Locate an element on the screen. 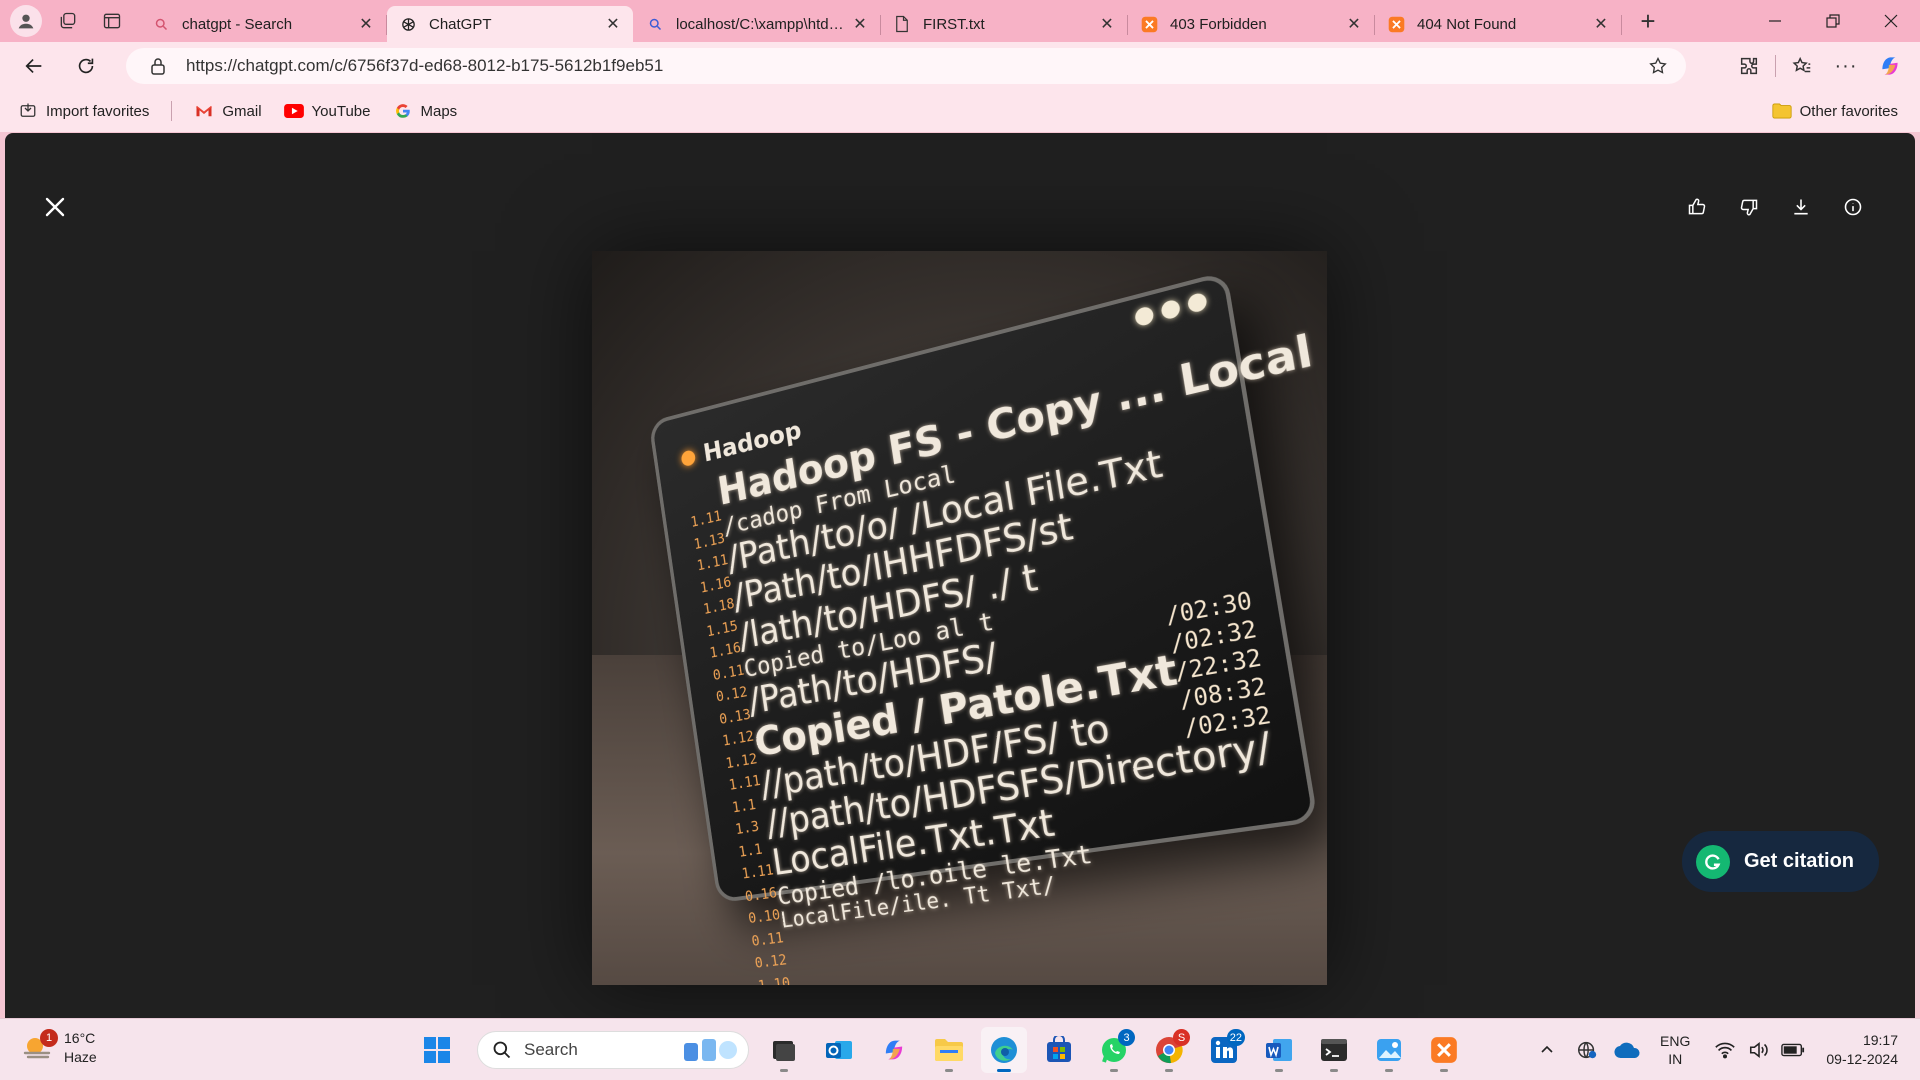 This screenshot has height=1080, width=1920. toolbar-separator is located at coordinates (1775, 66).